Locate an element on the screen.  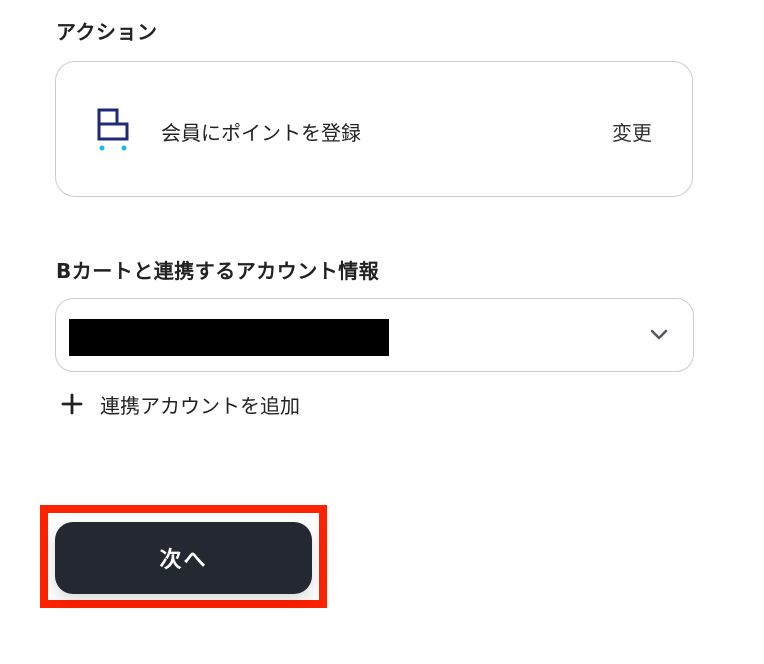
redacted-account-value is located at coordinates (229, 337).